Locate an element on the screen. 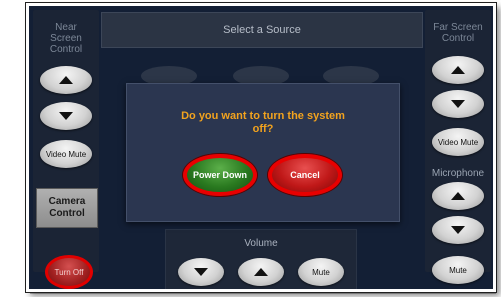 The image size is (501, 297). far-screen-down-button is located at coordinates (458, 104).